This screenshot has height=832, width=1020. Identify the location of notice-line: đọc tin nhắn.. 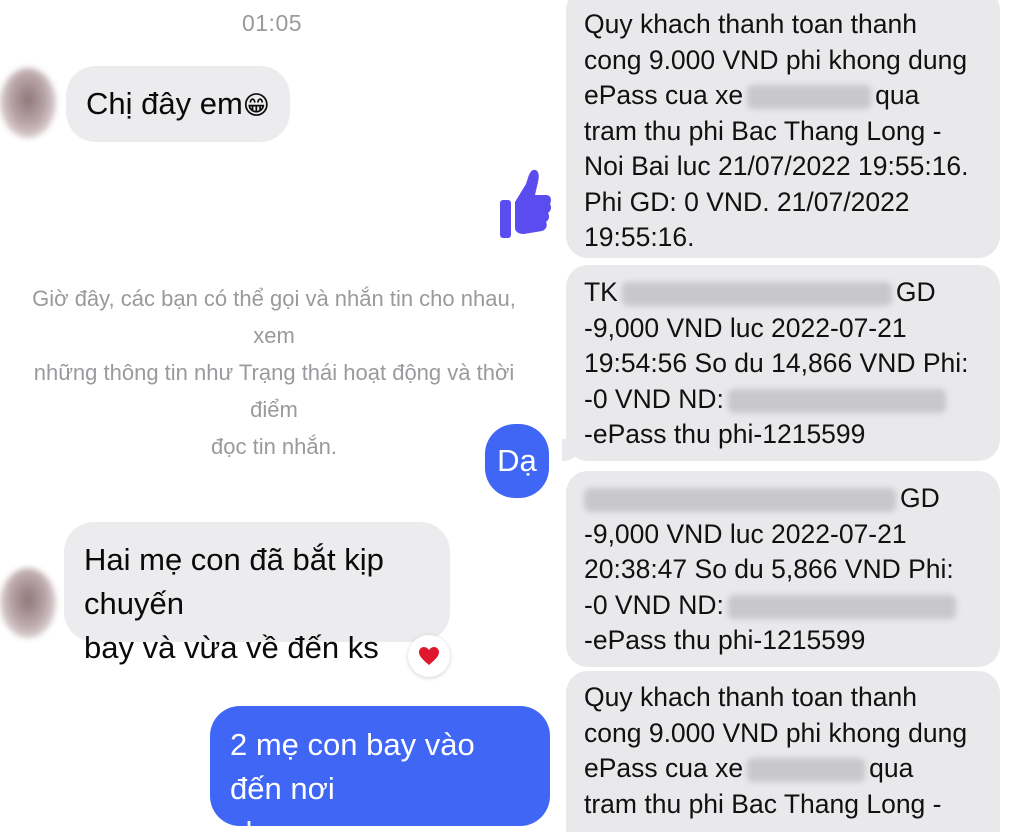
(274, 446).